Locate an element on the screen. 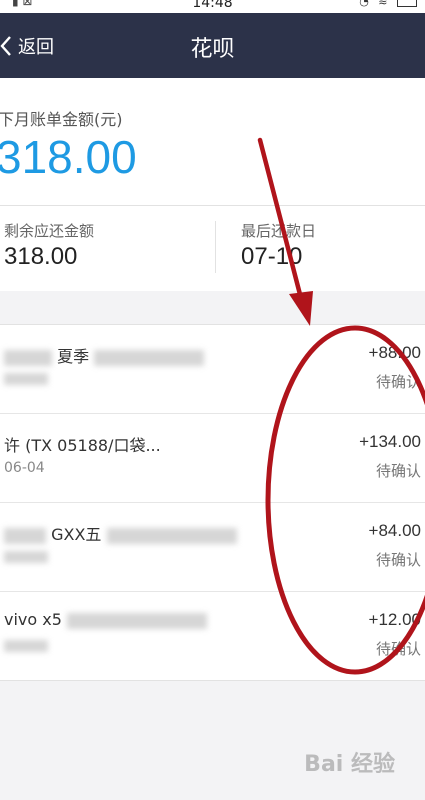  battery-icon is located at coordinates (407, 3).